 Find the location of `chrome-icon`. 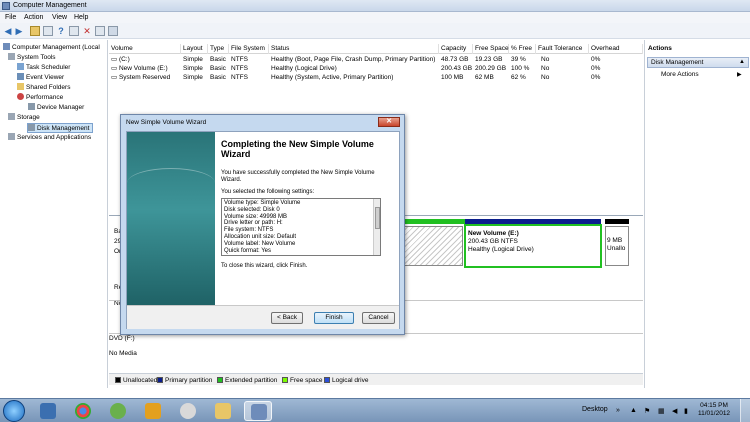

chrome-icon is located at coordinates (83, 411).